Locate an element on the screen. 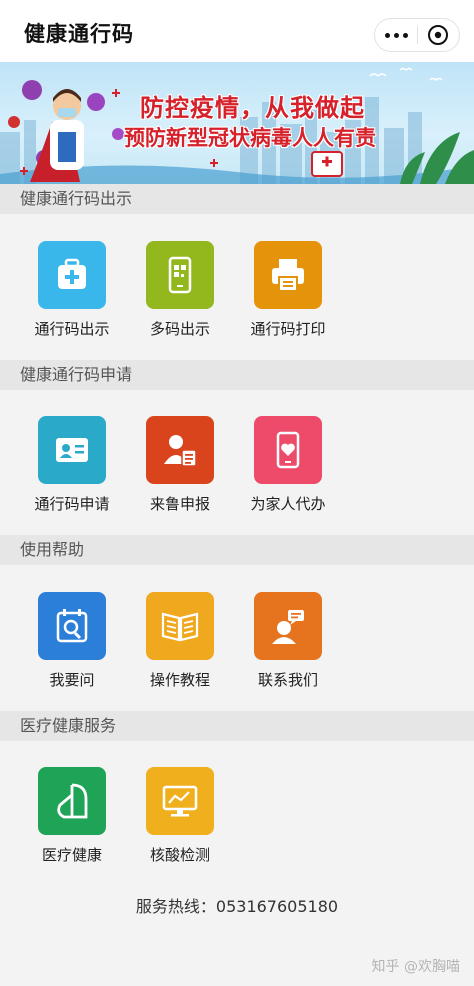 The width and height of the screenshot is (474, 986). medical-kit-icon is located at coordinates (72, 275).